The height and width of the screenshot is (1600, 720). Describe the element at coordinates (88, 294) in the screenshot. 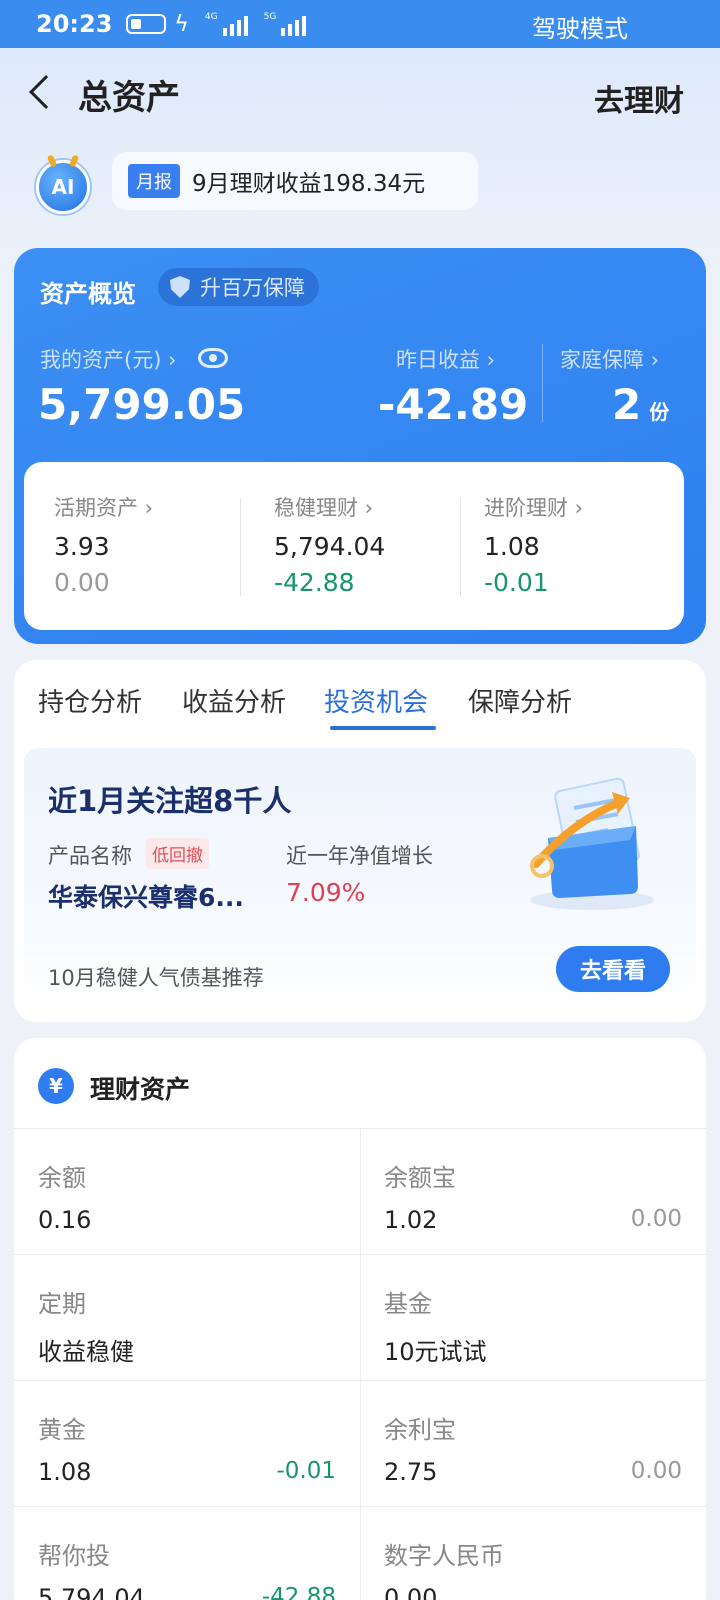

I see `overview-title: 资产概览` at that location.